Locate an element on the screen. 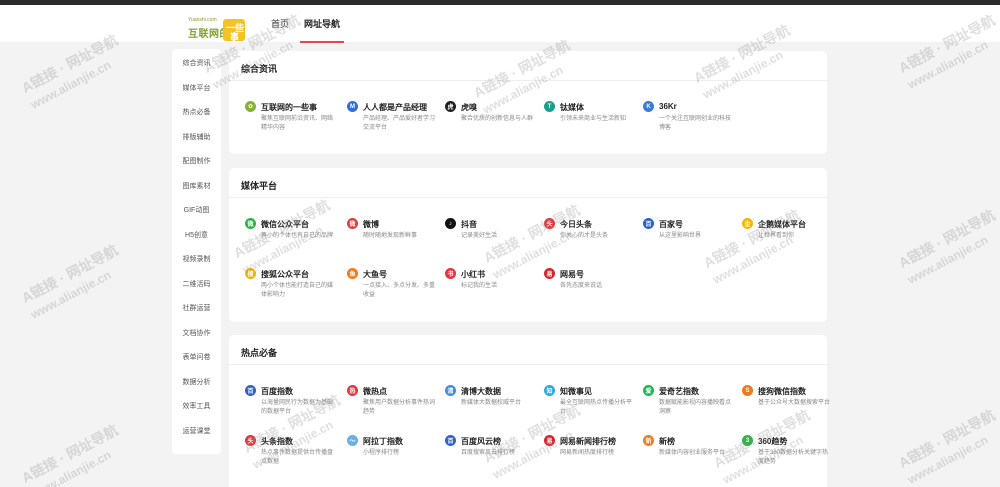  site-link: 易网易新闻排行榜 网易新闻热度排行榜 is located at coordinates (591, 454).